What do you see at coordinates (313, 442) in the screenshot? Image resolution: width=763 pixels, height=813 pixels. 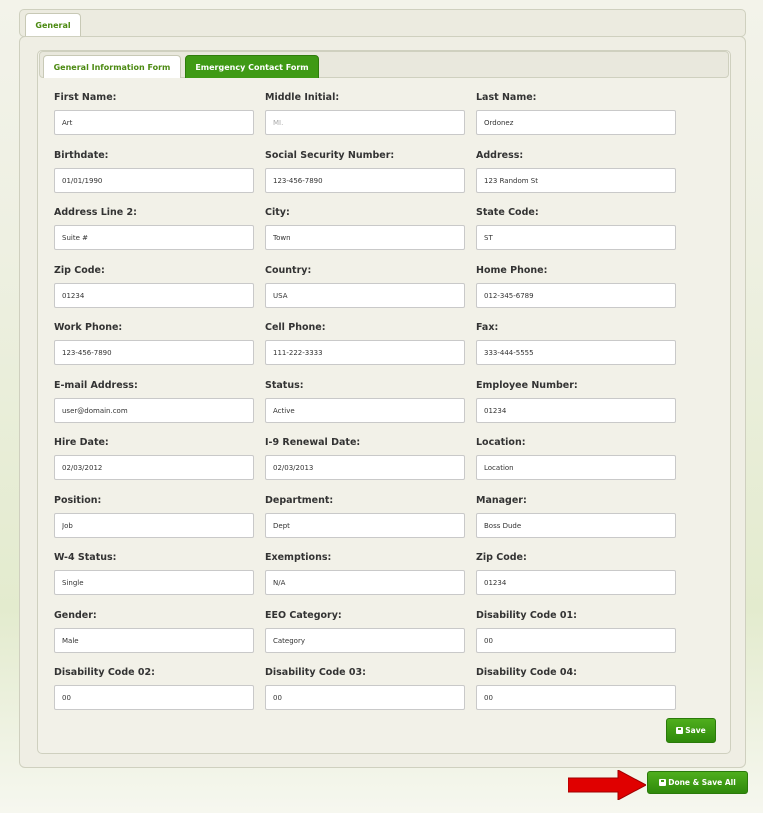 I see `field-label: I-9 Renewal Date:` at bounding box center [313, 442].